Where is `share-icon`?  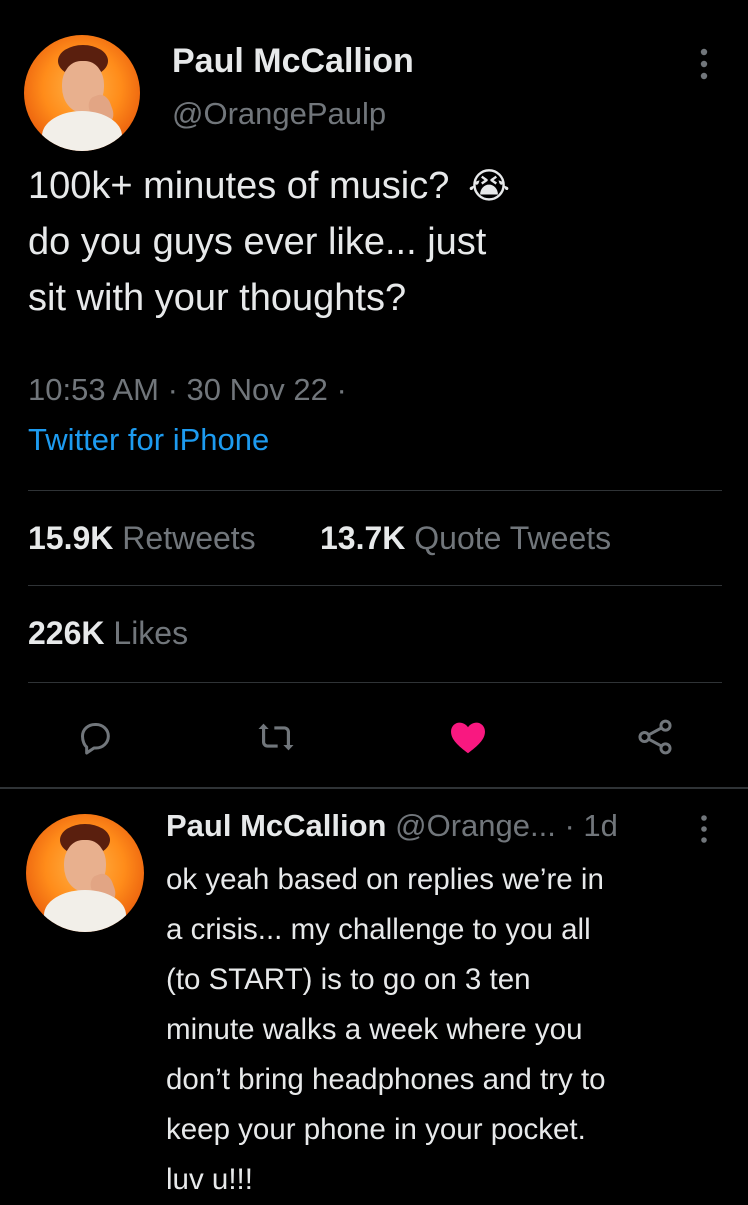 share-icon is located at coordinates (655, 737).